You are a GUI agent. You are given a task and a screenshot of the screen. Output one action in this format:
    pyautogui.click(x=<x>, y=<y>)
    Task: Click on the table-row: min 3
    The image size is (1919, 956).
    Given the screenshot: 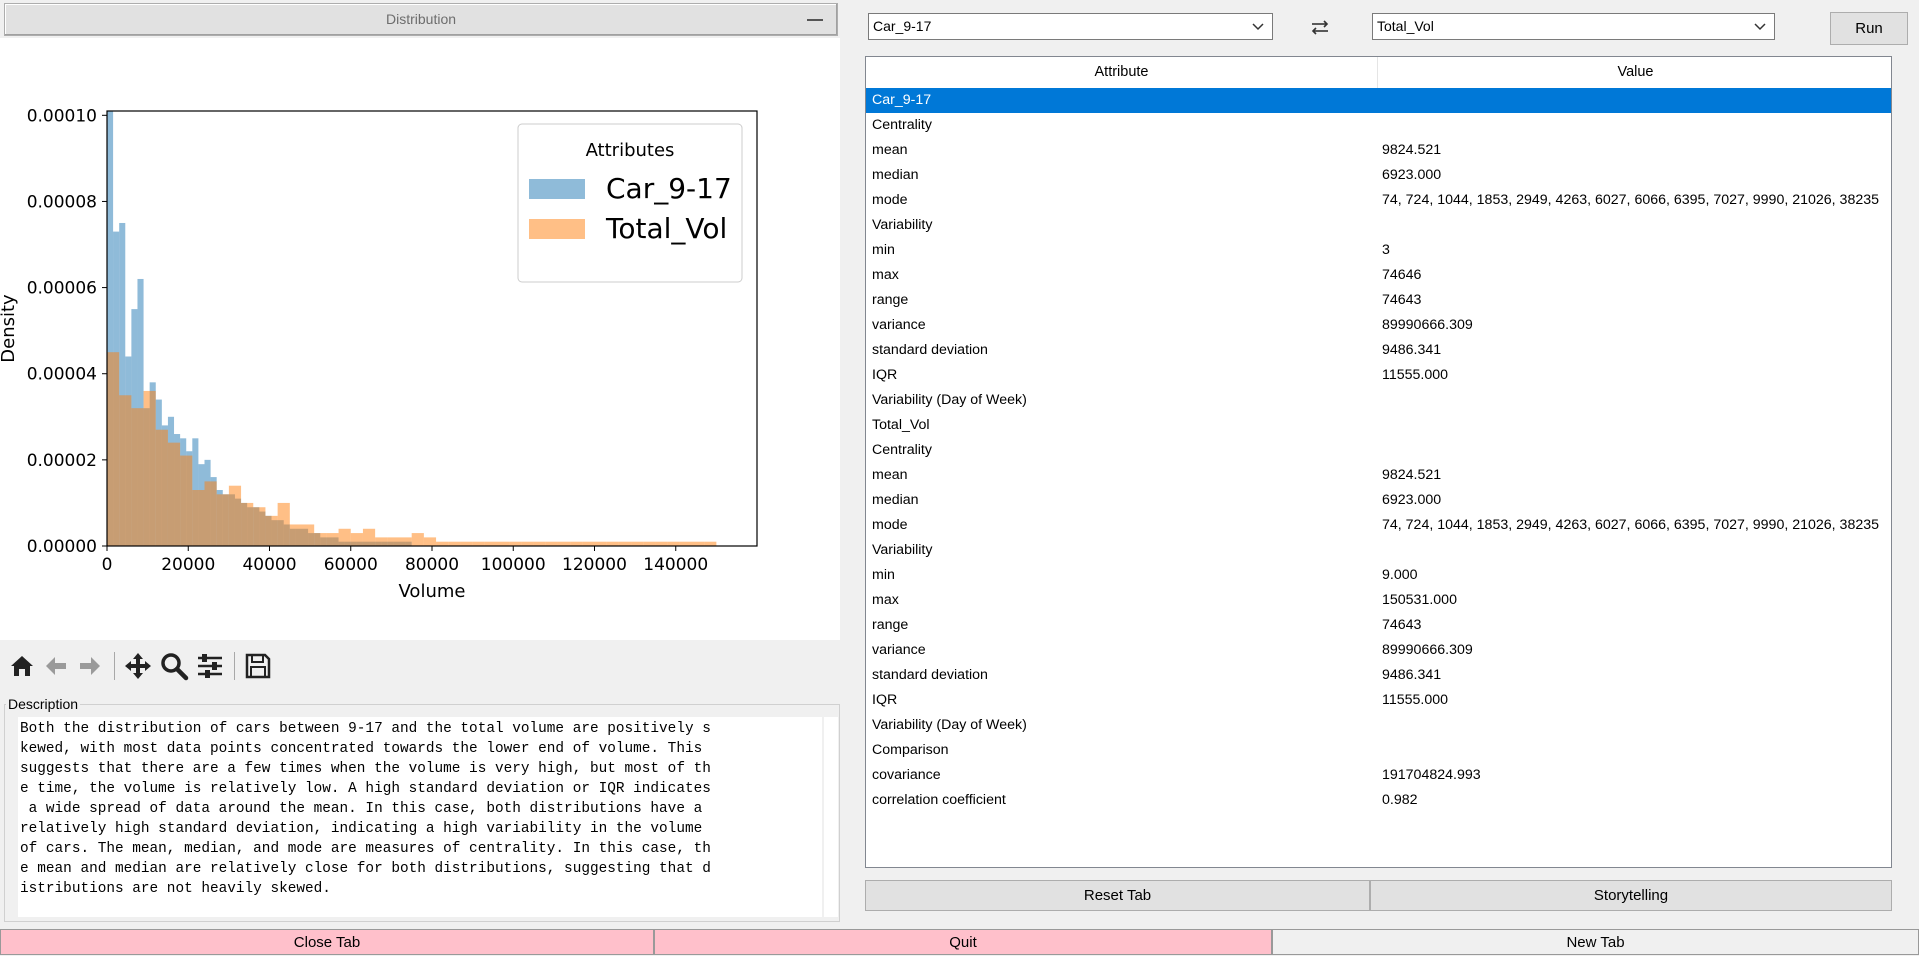 What is the action you would take?
    pyautogui.click(x=1378, y=250)
    